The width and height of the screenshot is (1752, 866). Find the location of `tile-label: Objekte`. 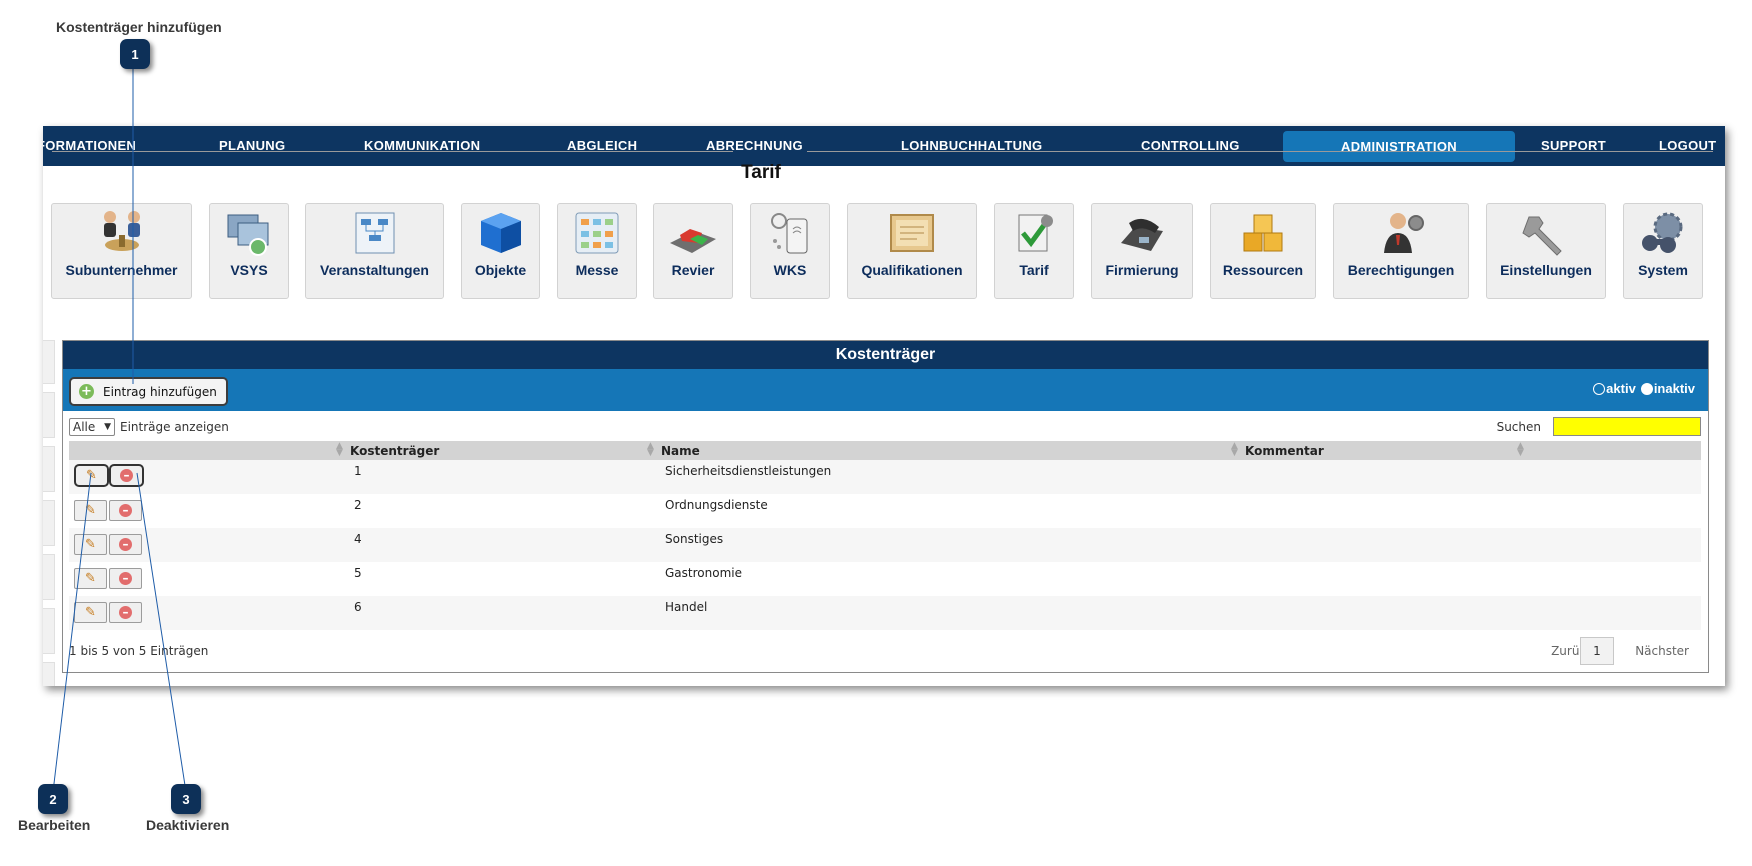

tile-label: Objekte is located at coordinates (500, 270).